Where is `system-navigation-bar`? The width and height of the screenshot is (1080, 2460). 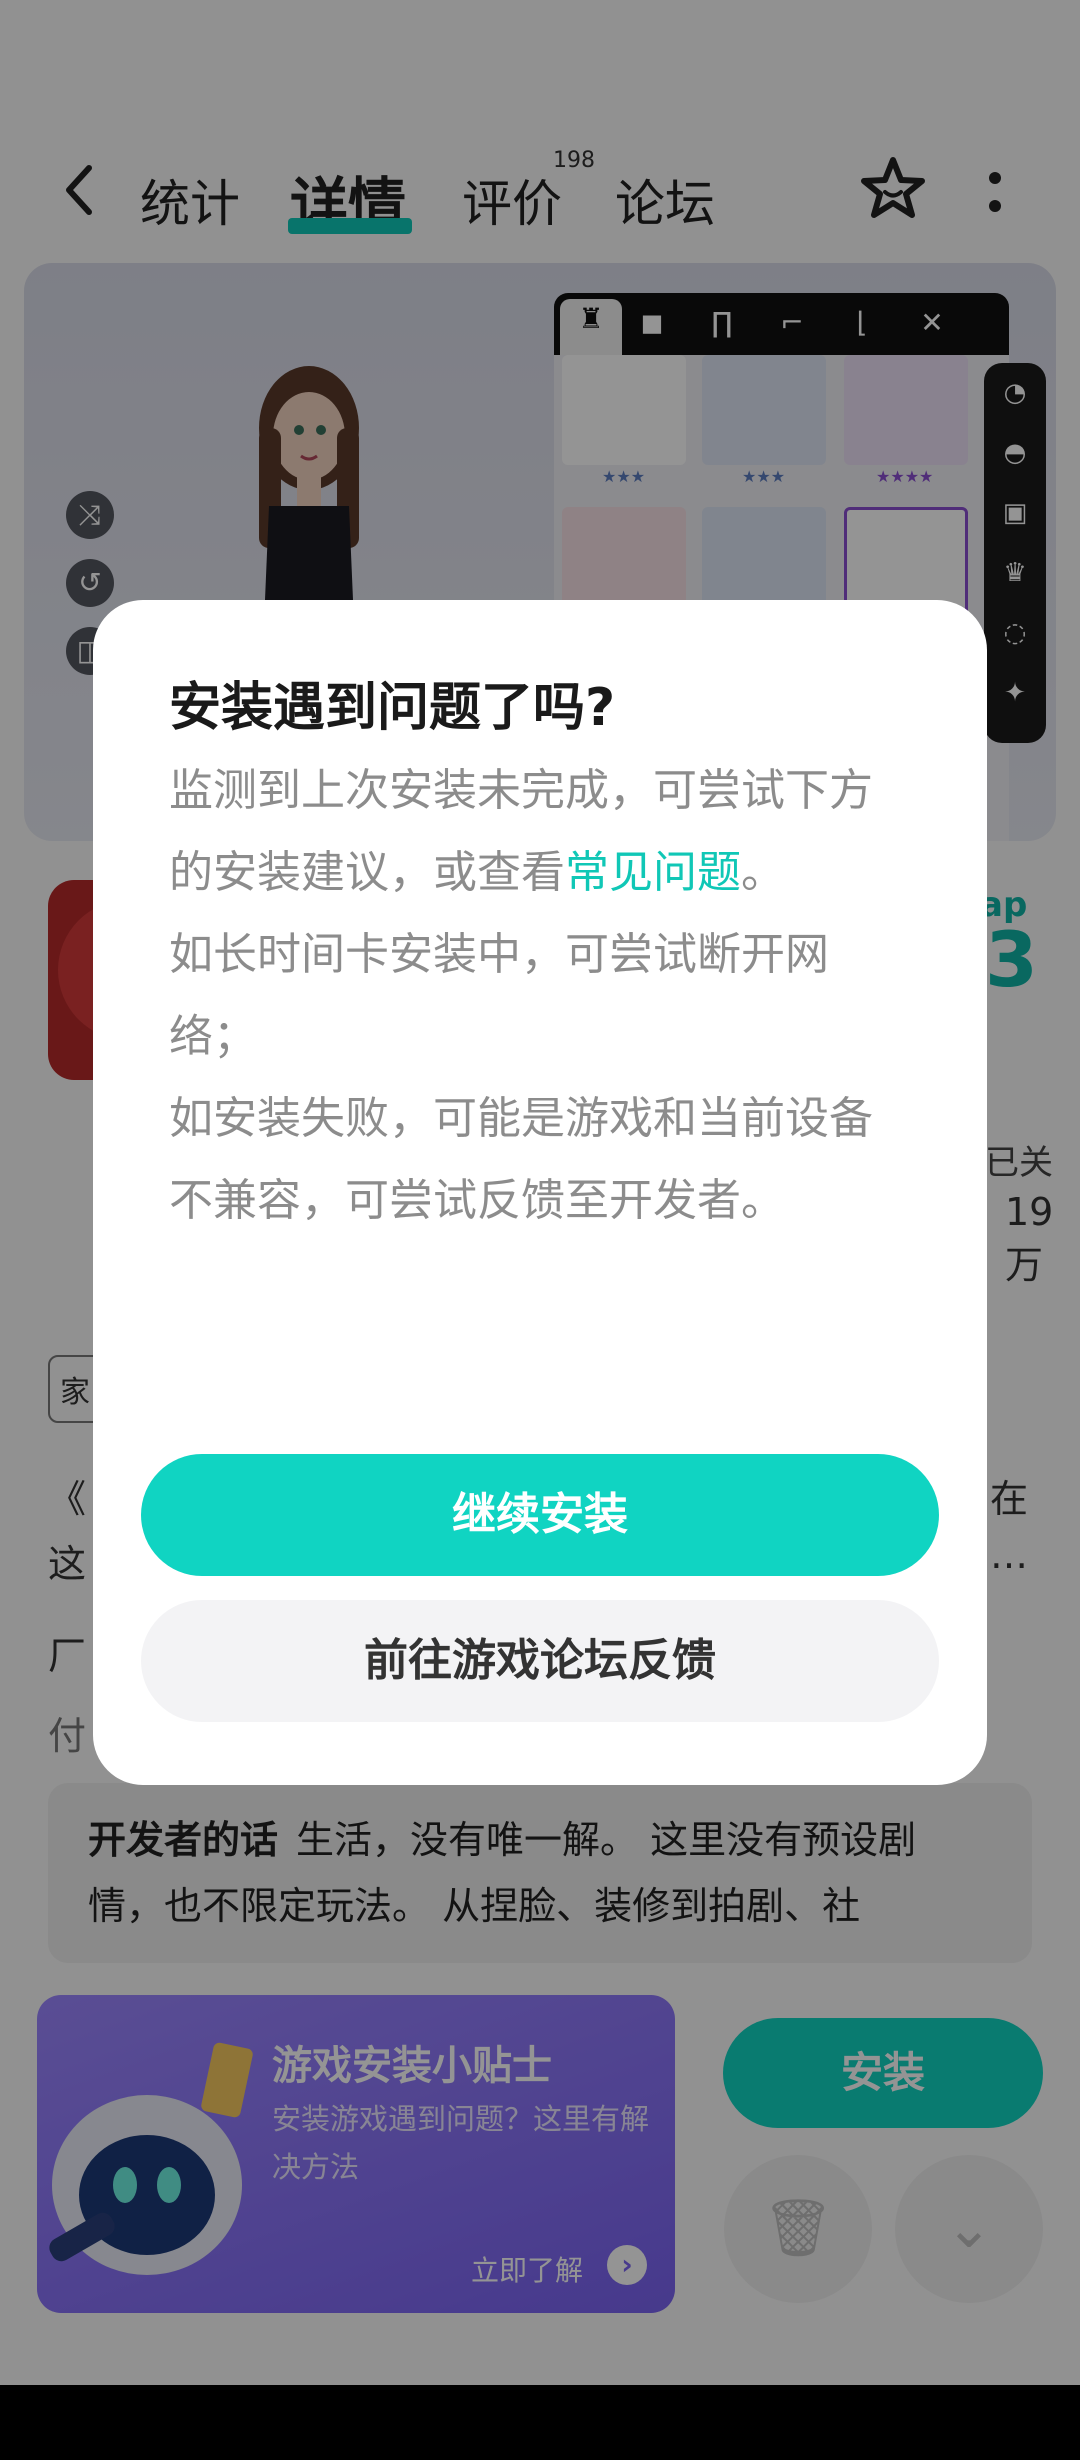
system-navigation-bar is located at coordinates (540, 2422).